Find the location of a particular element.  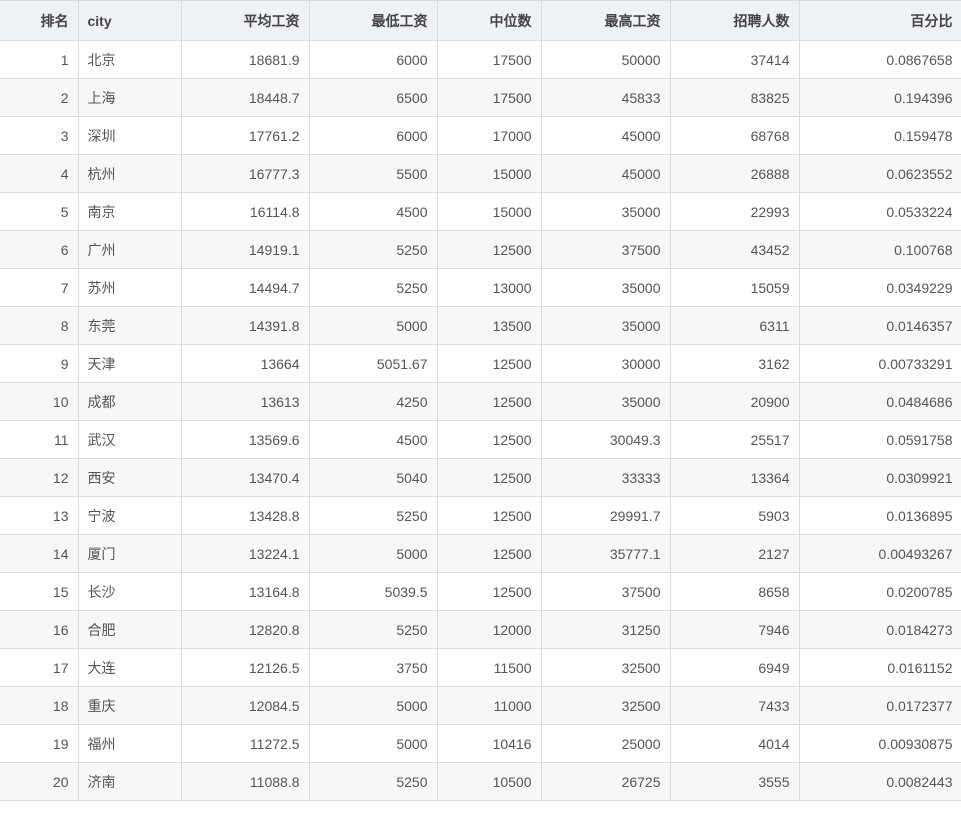

cell-hiring-count: 2127 is located at coordinates (734, 553).